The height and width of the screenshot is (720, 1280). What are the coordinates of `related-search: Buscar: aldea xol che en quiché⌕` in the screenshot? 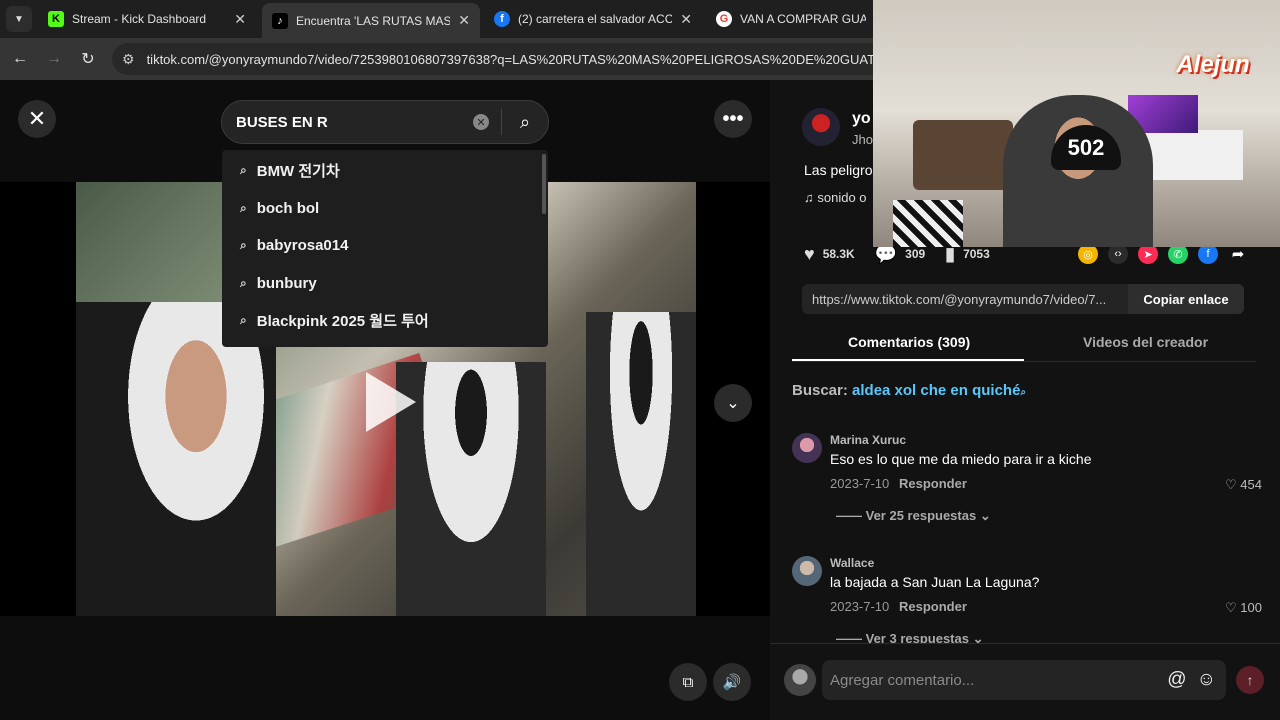 It's located at (909, 390).